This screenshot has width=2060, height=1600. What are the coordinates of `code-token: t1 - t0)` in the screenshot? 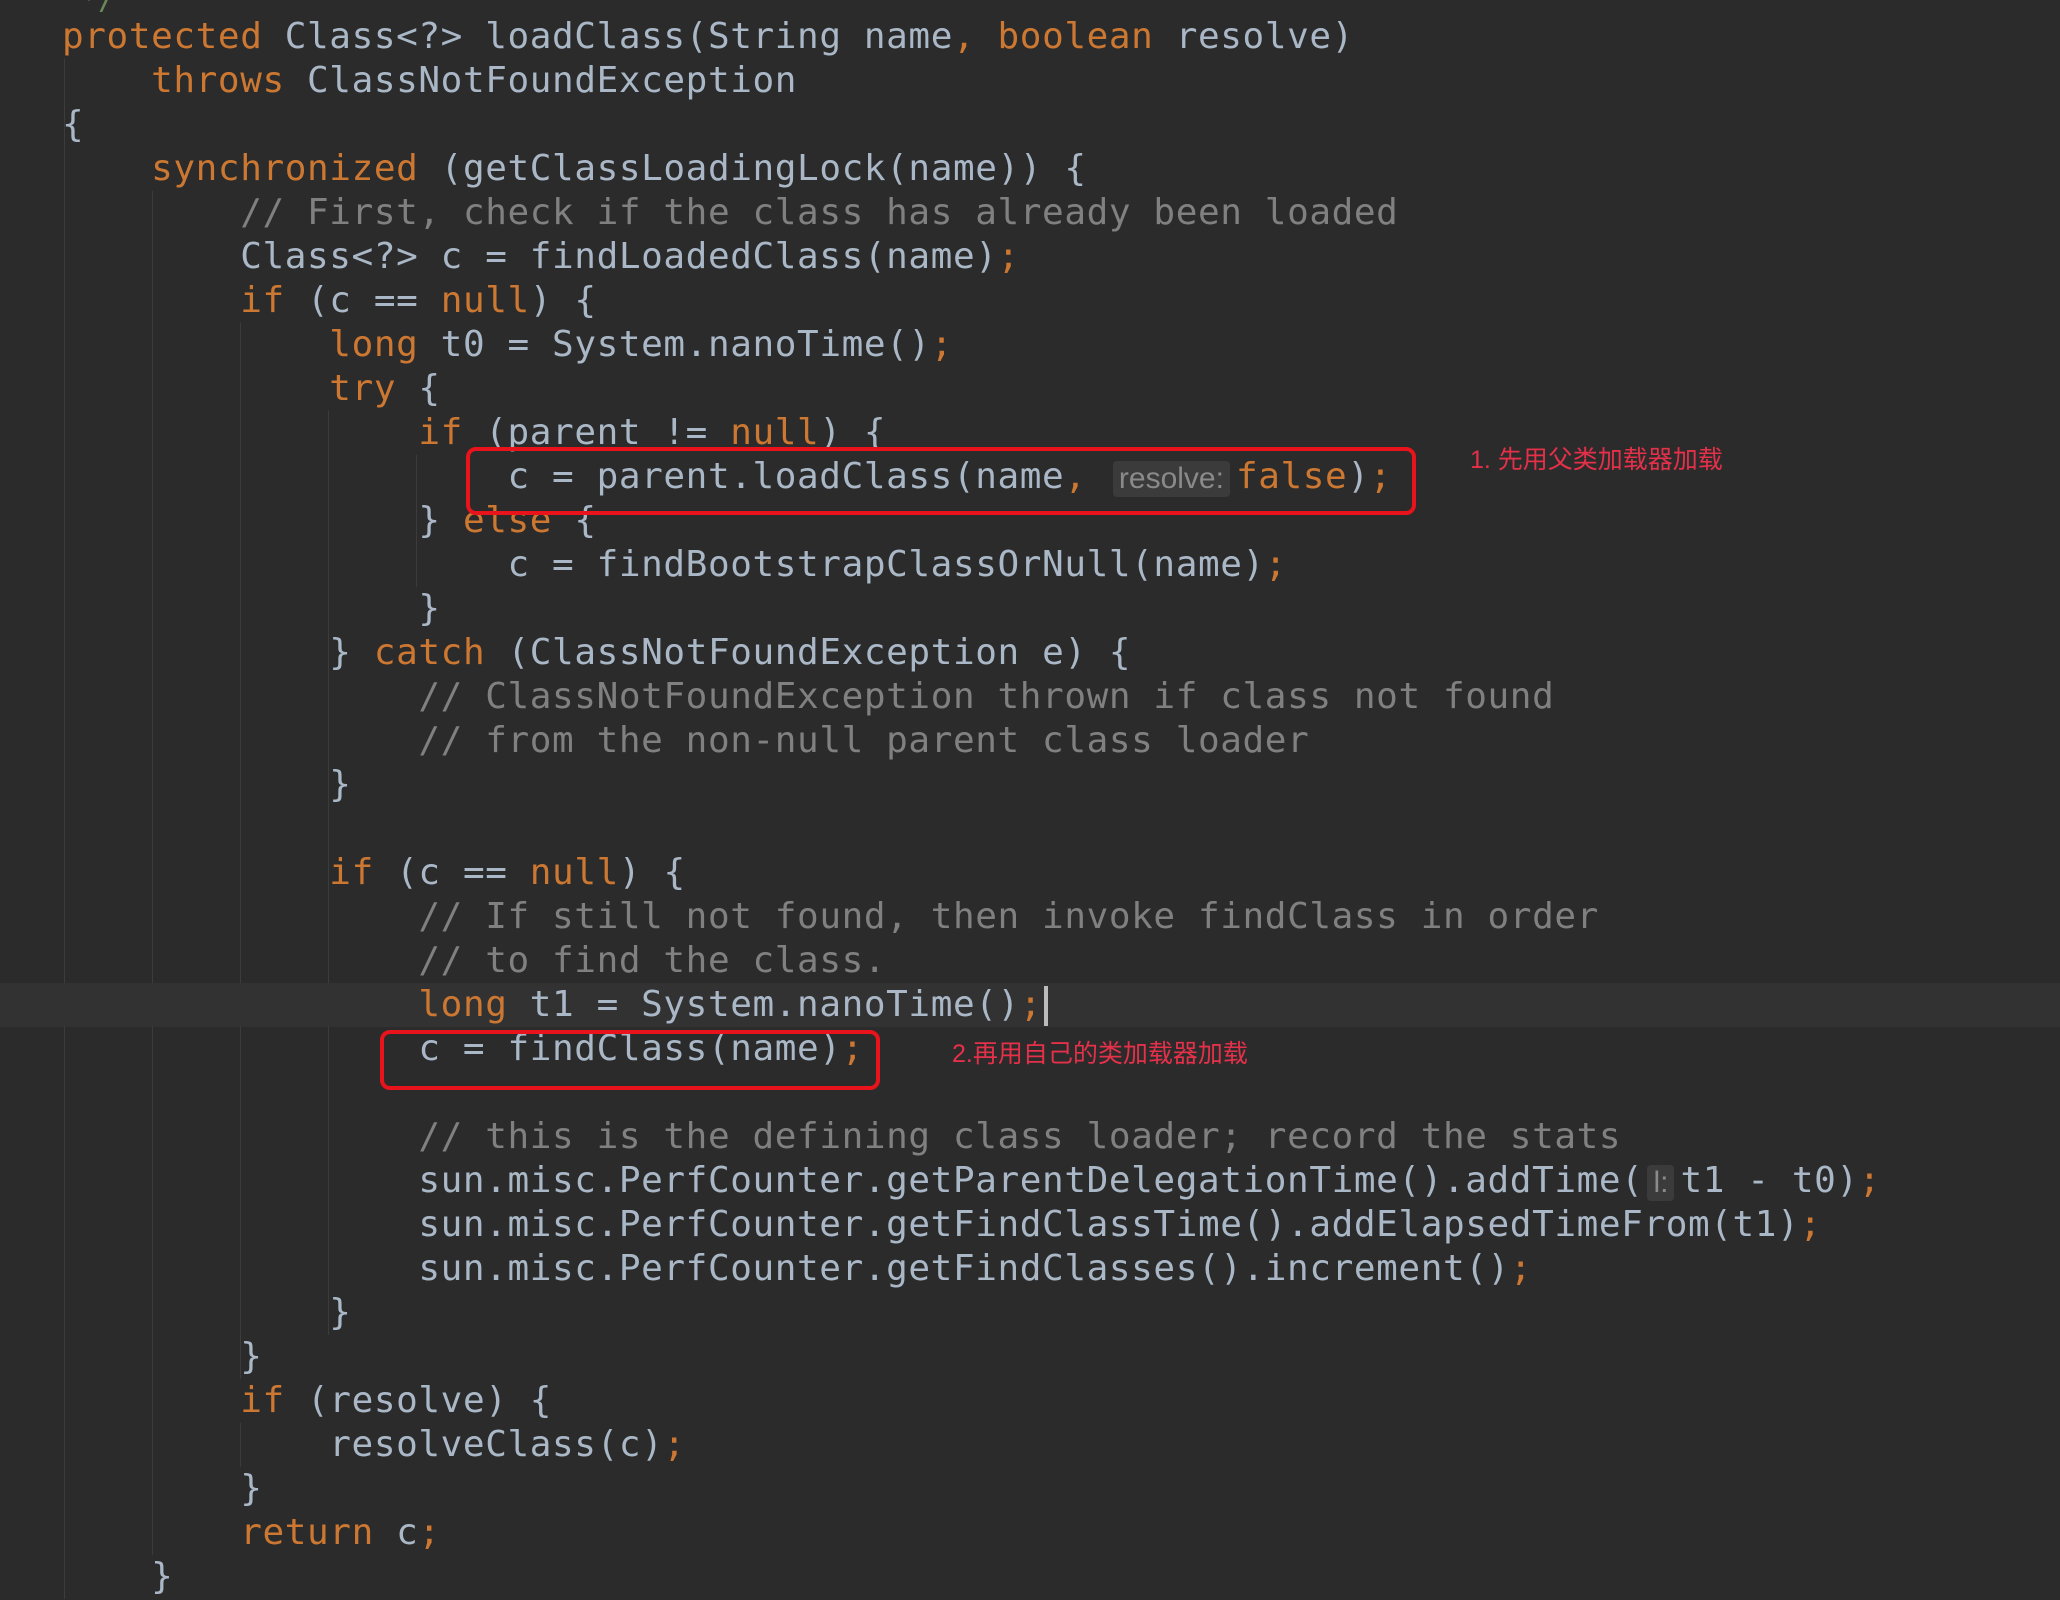 It's located at (1769, 1180).